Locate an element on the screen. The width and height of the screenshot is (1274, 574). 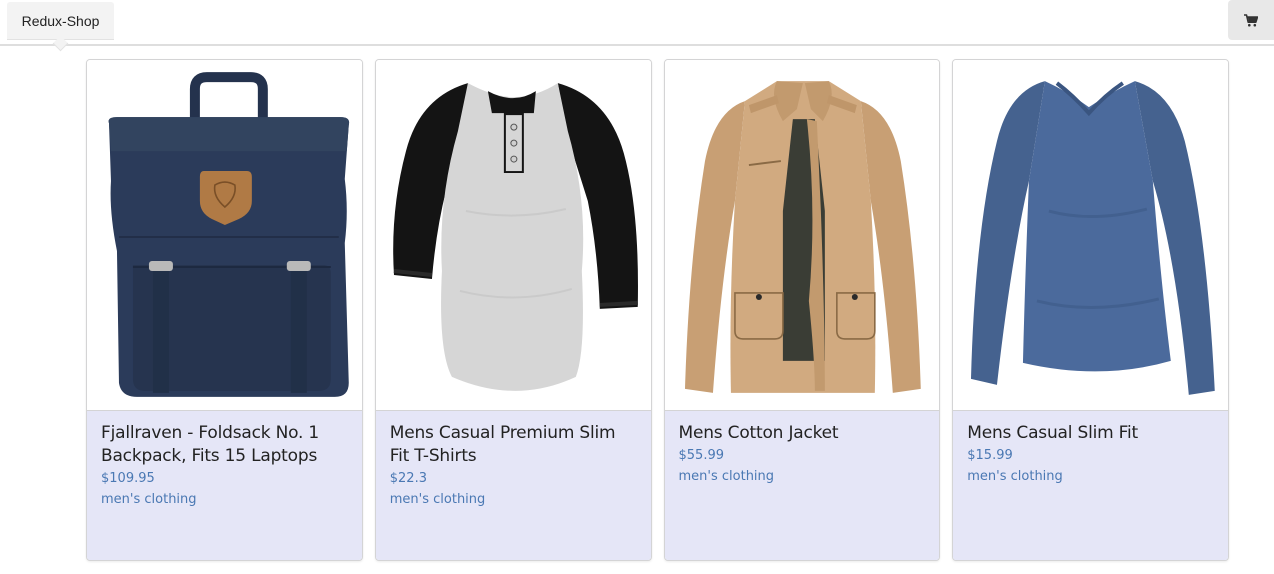
slim-fit-shirt-image is located at coordinates (1093, 237).